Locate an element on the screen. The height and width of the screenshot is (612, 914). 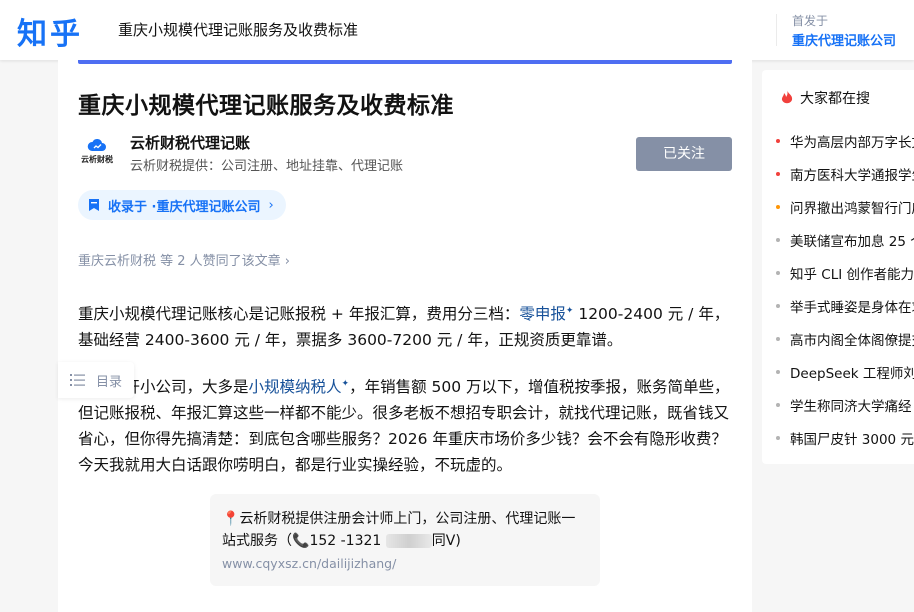
hot-search-item-label: 华为高层内部万字长文 is located at coordinates (852, 142).